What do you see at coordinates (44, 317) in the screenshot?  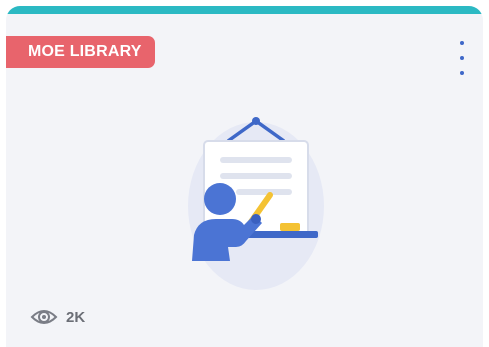 I see `eye-icon` at bounding box center [44, 317].